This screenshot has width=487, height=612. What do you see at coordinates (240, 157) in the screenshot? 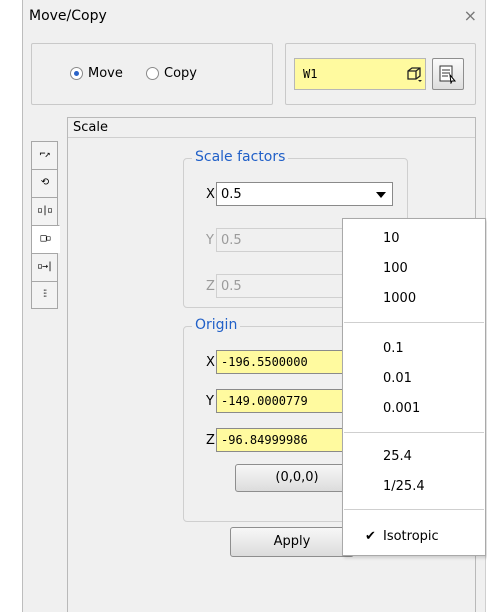
I see `scale-factors-title: Scale factors` at bounding box center [240, 157].